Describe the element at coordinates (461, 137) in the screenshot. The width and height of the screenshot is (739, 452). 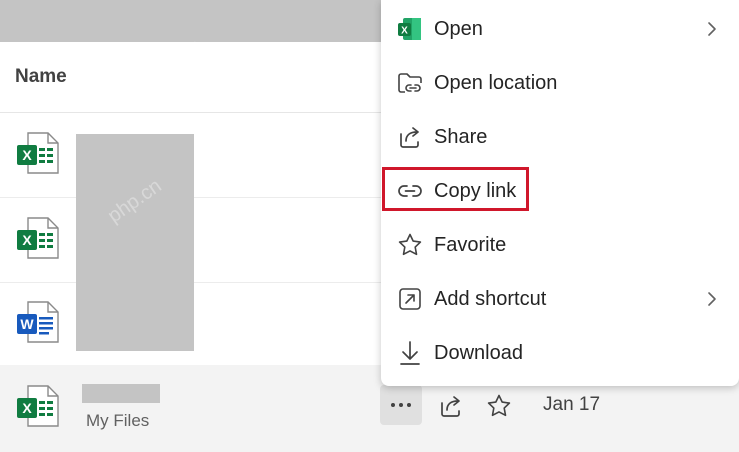
I see `menu-item-label: Share` at that location.